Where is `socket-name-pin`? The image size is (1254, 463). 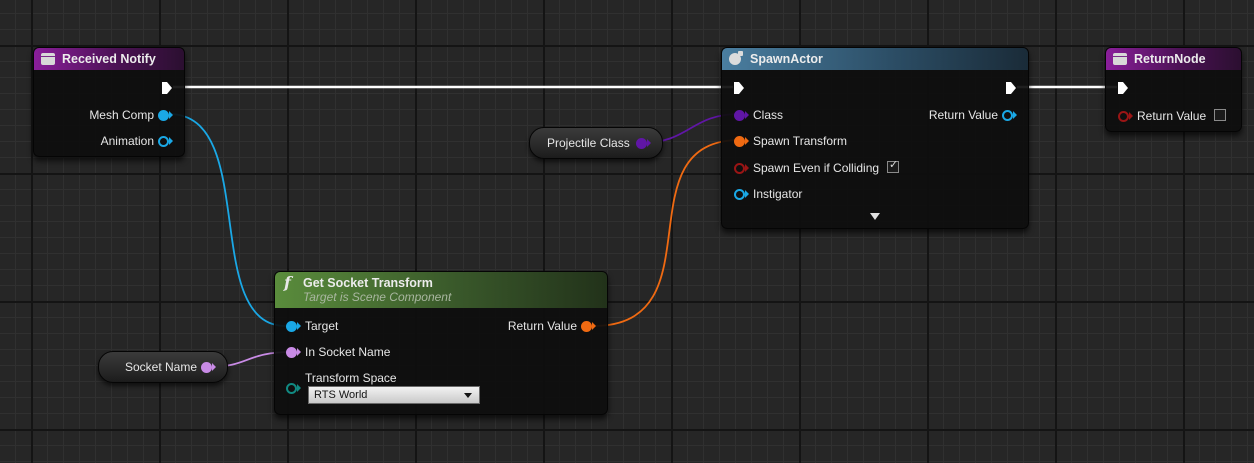 socket-name-pin is located at coordinates (206, 367).